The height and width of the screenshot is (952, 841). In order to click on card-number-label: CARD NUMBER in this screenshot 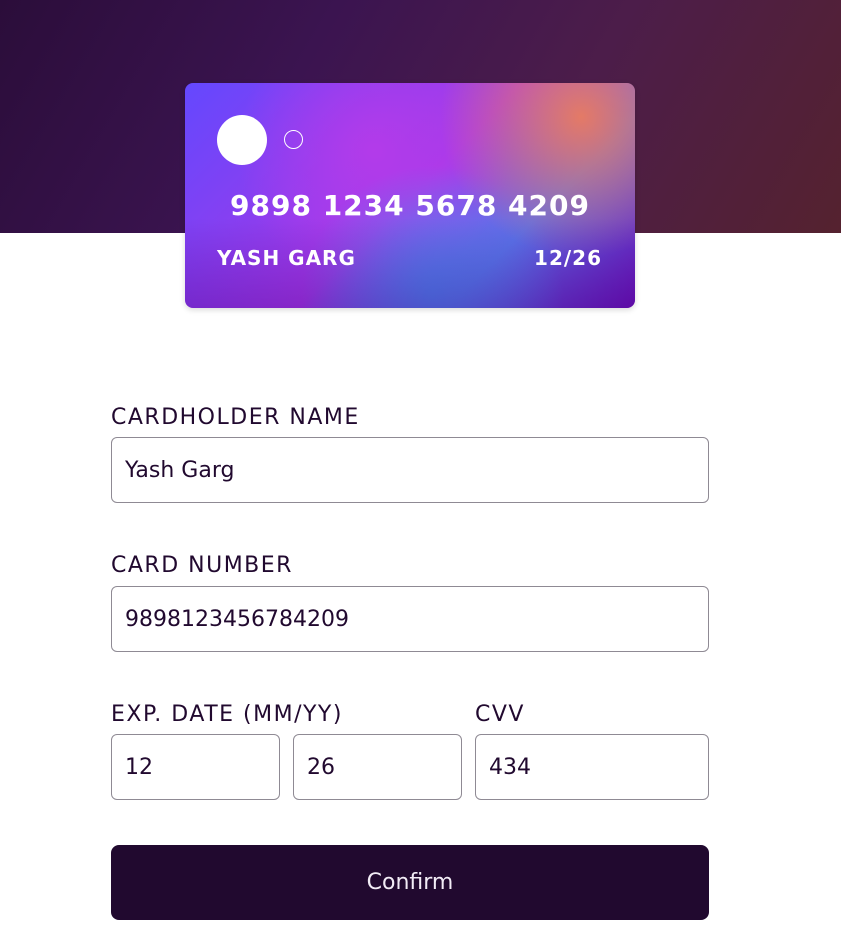, I will do `click(202, 565)`.